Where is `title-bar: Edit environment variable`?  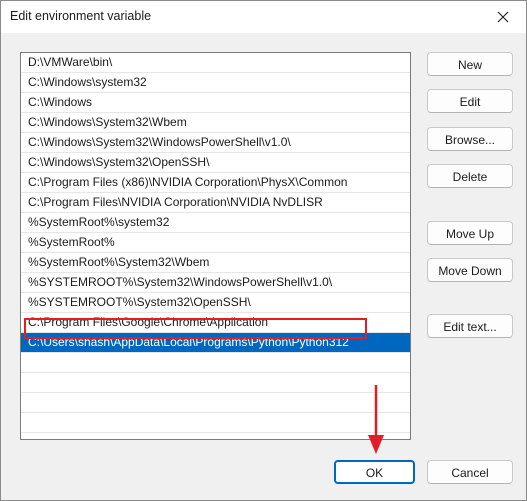
title-bar: Edit environment variable is located at coordinates (263, 17).